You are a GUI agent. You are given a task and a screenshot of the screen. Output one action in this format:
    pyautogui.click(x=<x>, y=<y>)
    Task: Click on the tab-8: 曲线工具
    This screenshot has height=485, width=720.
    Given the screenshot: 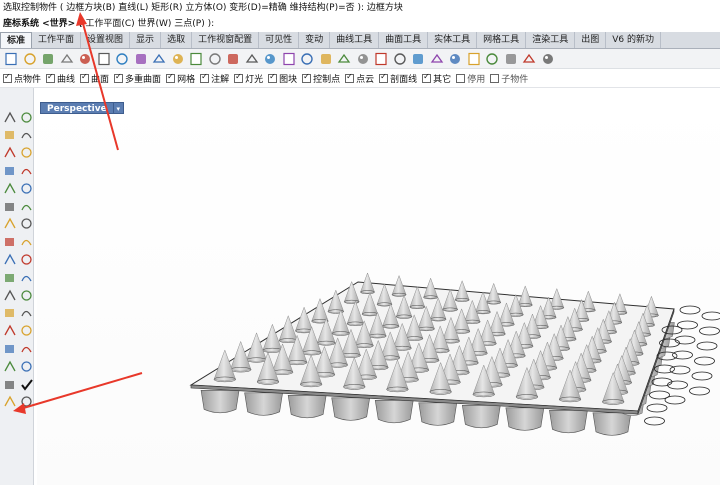 What is the action you would take?
    pyautogui.click(x=355, y=40)
    